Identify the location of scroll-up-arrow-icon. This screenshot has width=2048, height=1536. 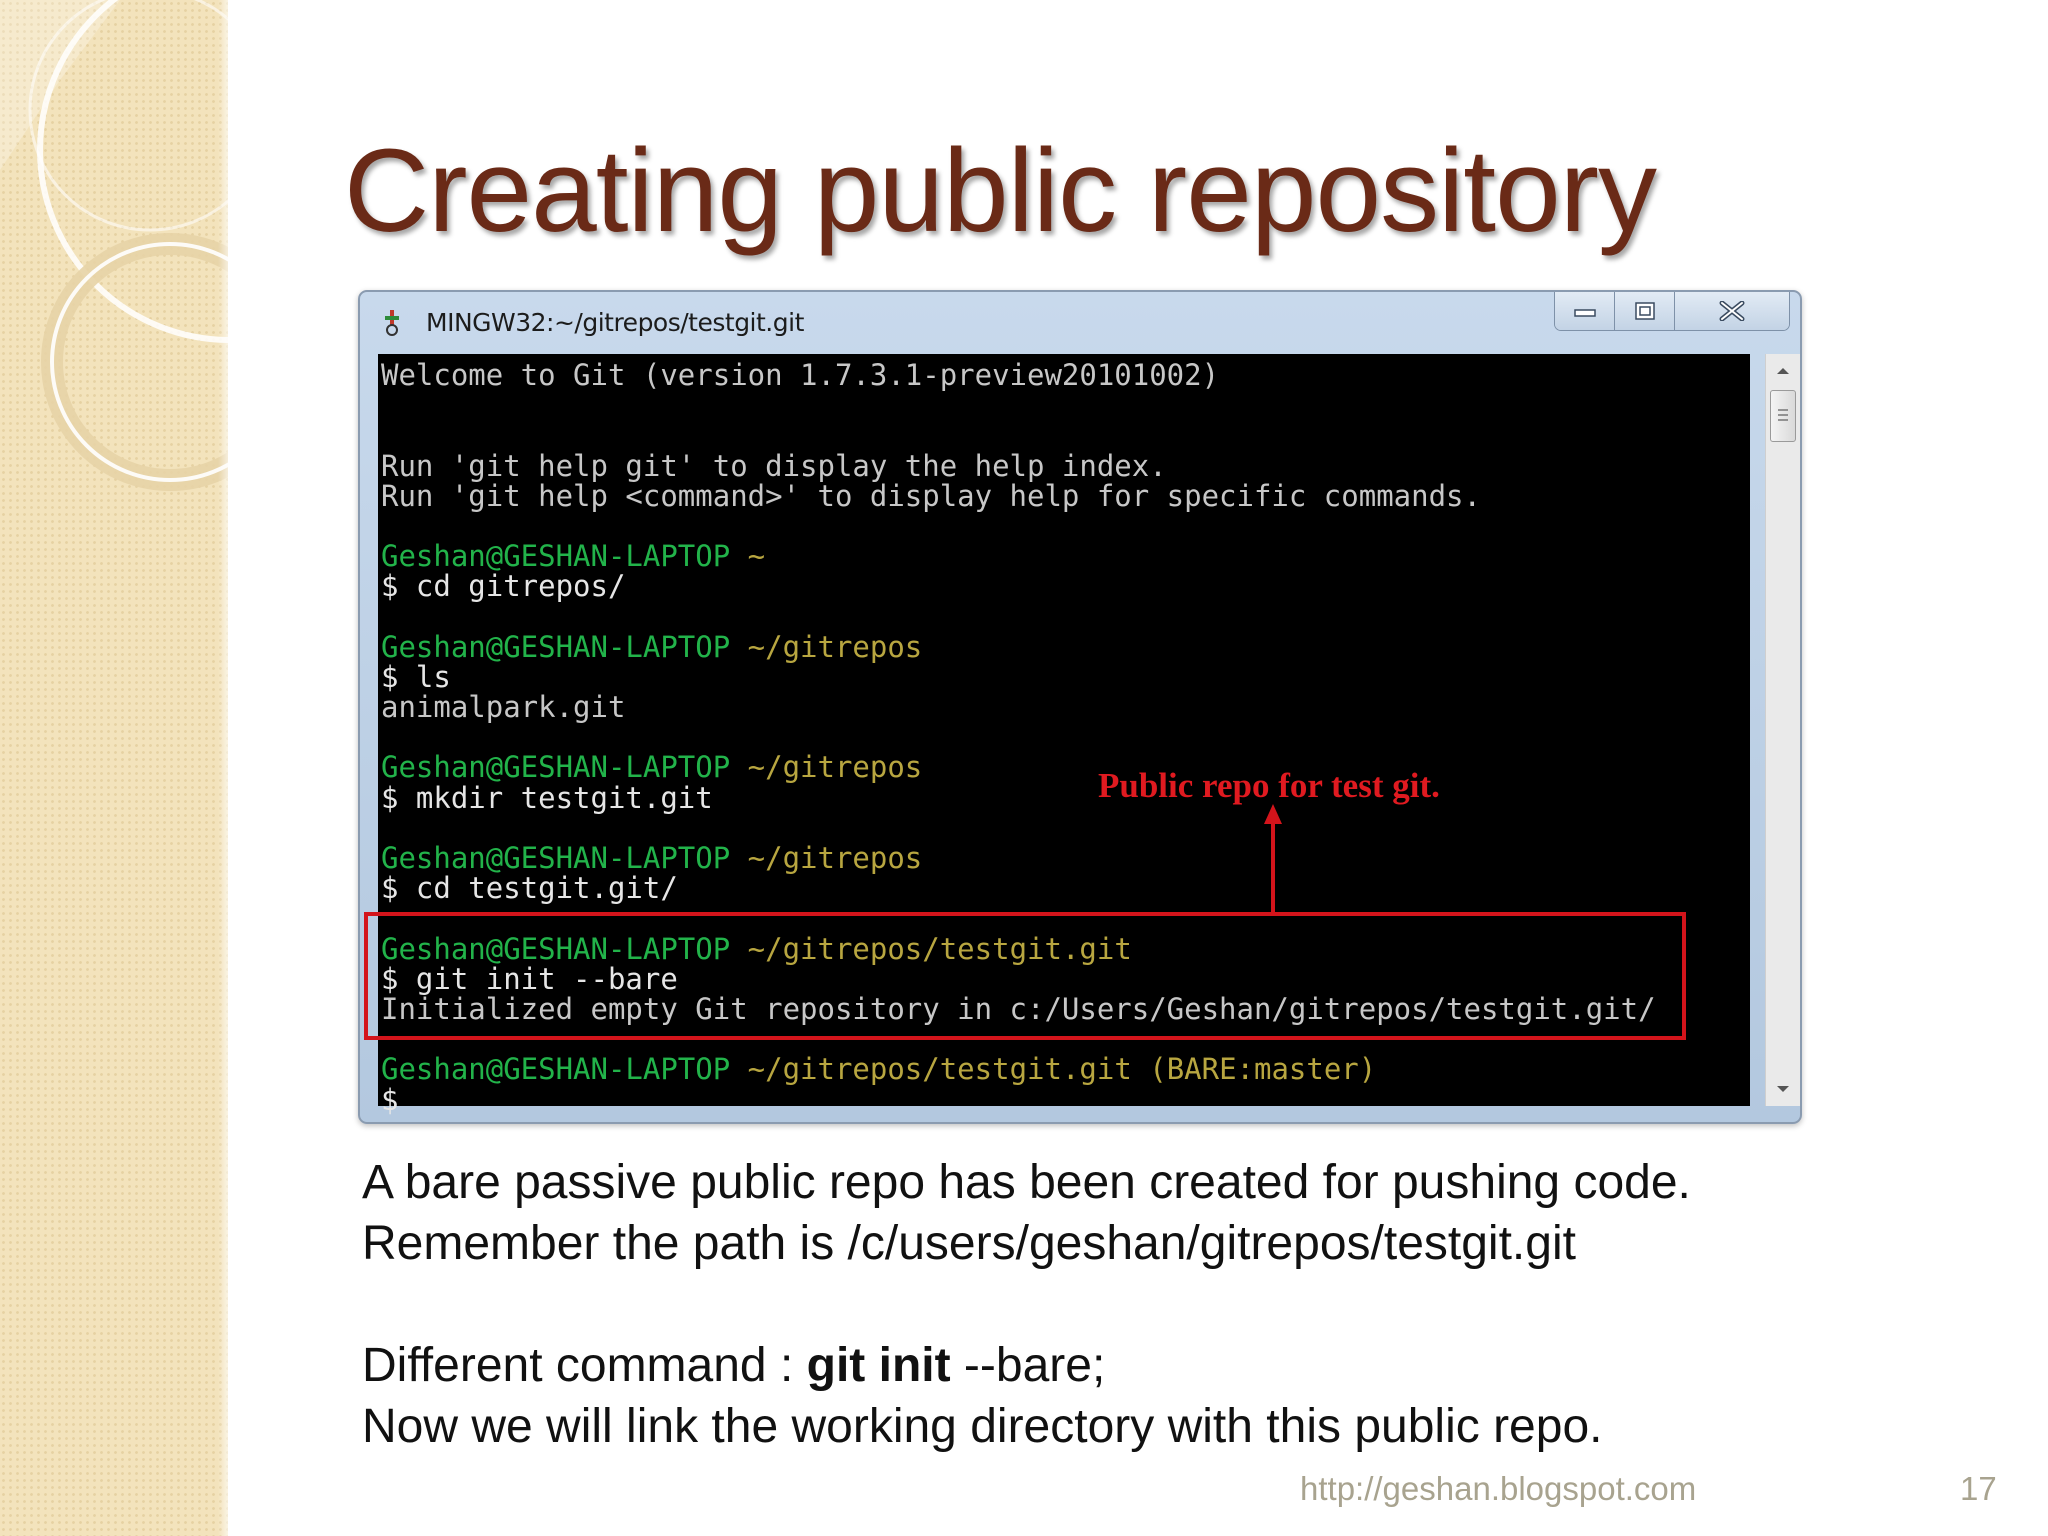
(1783, 371).